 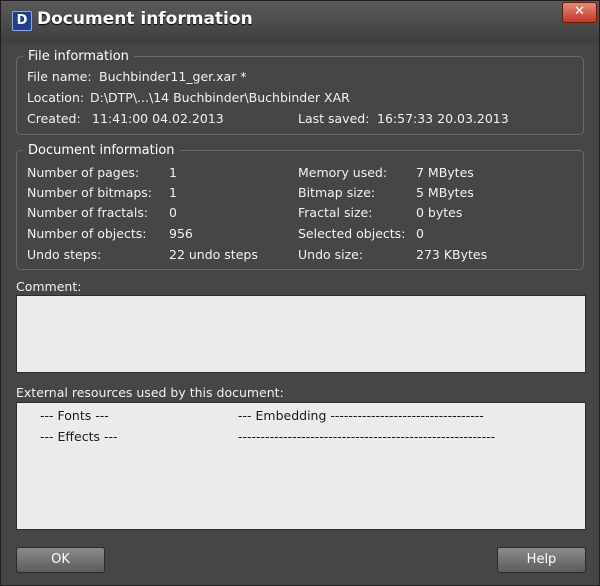 I want to click on close-button: ✕, so click(x=579, y=12).